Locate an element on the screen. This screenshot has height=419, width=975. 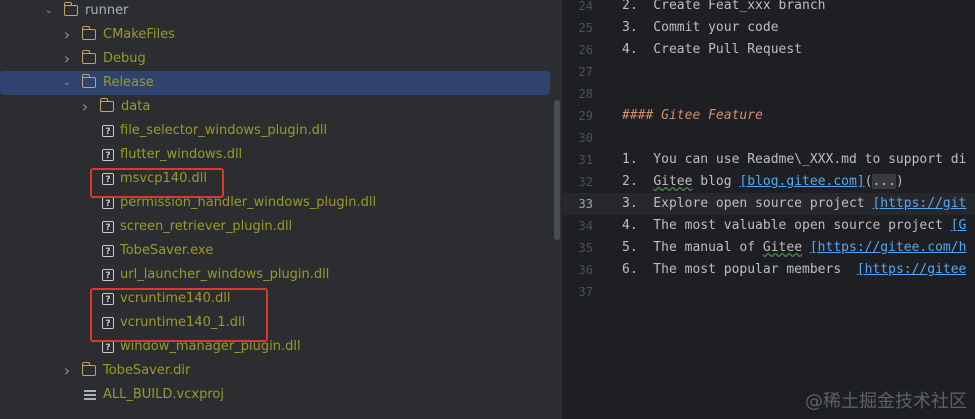
tree-item-label: TobeSaver.dir is located at coordinates (147, 370).